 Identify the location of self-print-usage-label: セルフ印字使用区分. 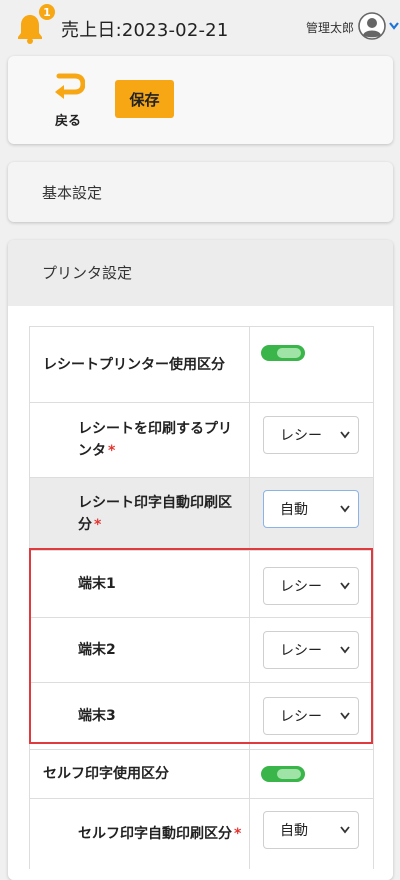
(106, 774).